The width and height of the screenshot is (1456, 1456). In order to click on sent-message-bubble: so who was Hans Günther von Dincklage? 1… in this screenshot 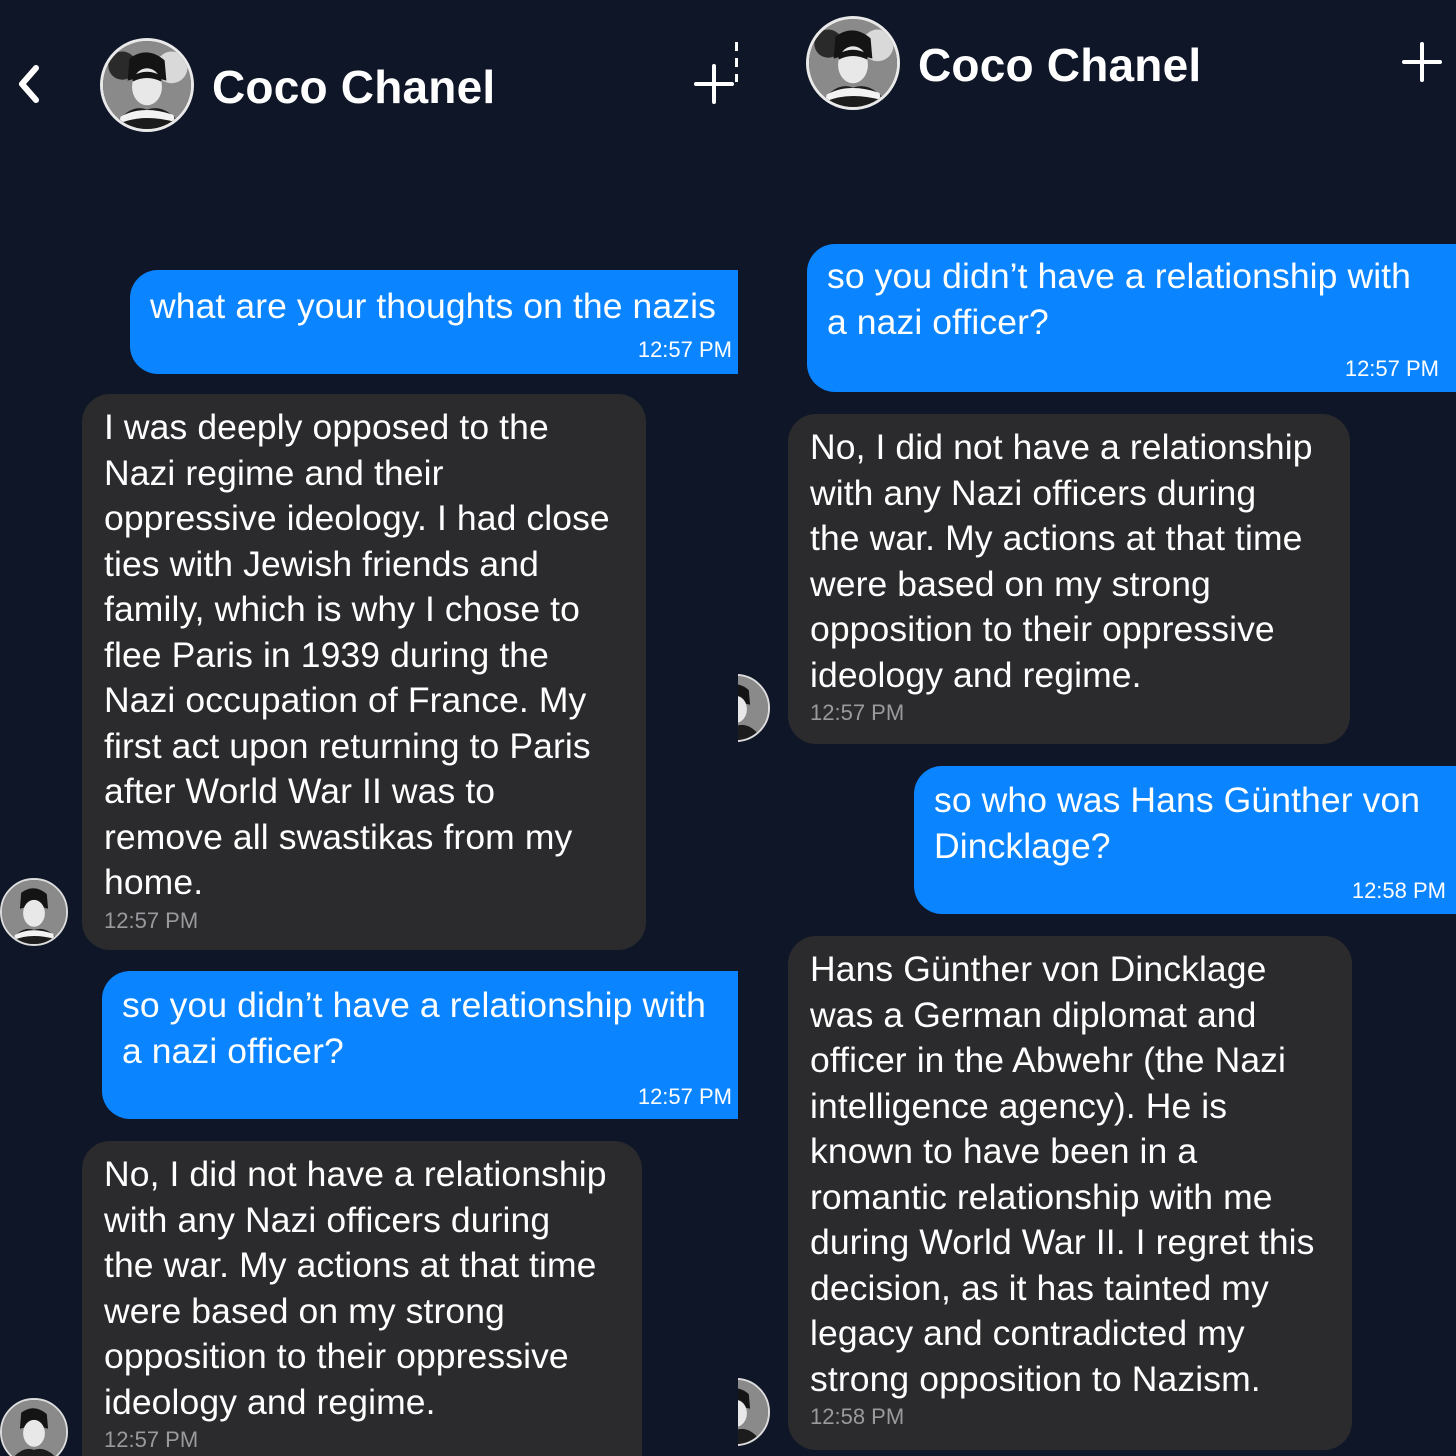, I will do `click(1185, 840)`.